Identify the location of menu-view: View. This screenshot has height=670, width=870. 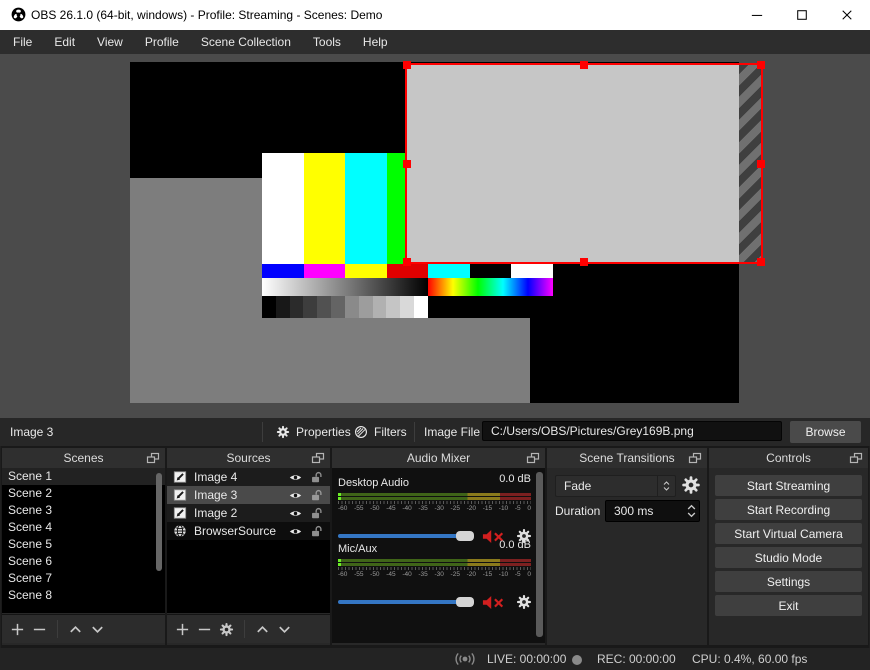
(110, 42).